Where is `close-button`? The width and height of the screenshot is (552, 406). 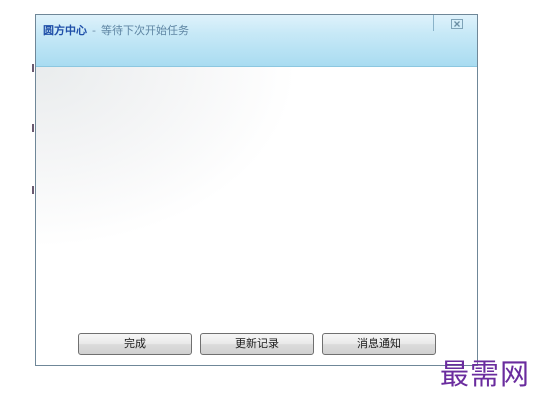 close-button is located at coordinates (457, 24).